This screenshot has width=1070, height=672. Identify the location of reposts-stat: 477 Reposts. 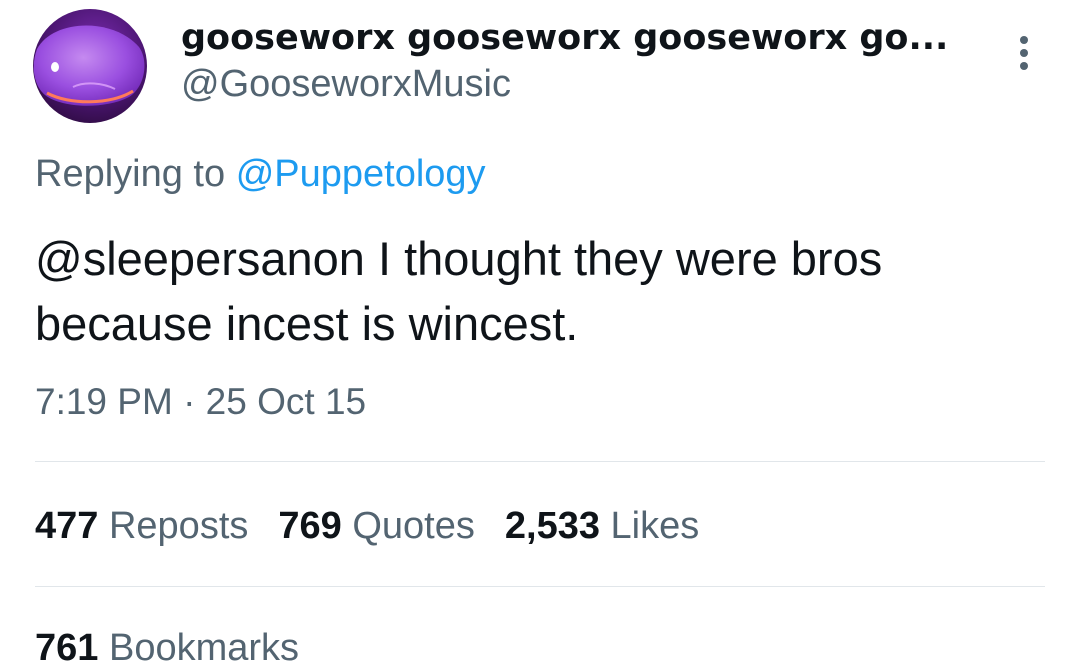
(141, 526).